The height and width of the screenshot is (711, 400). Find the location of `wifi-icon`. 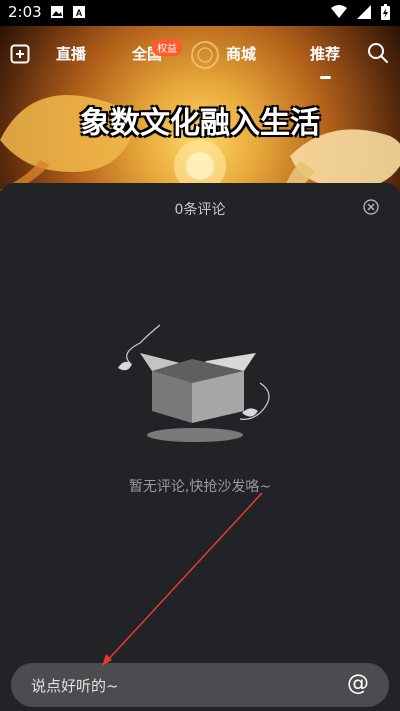

wifi-icon is located at coordinates (339, 11).